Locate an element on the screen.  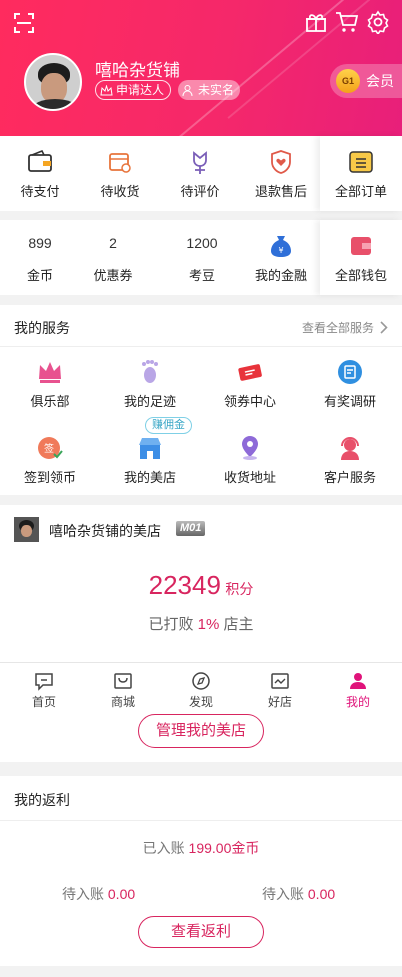
view-rebate-button: 查看返利 is located at coordinates (201, 932).